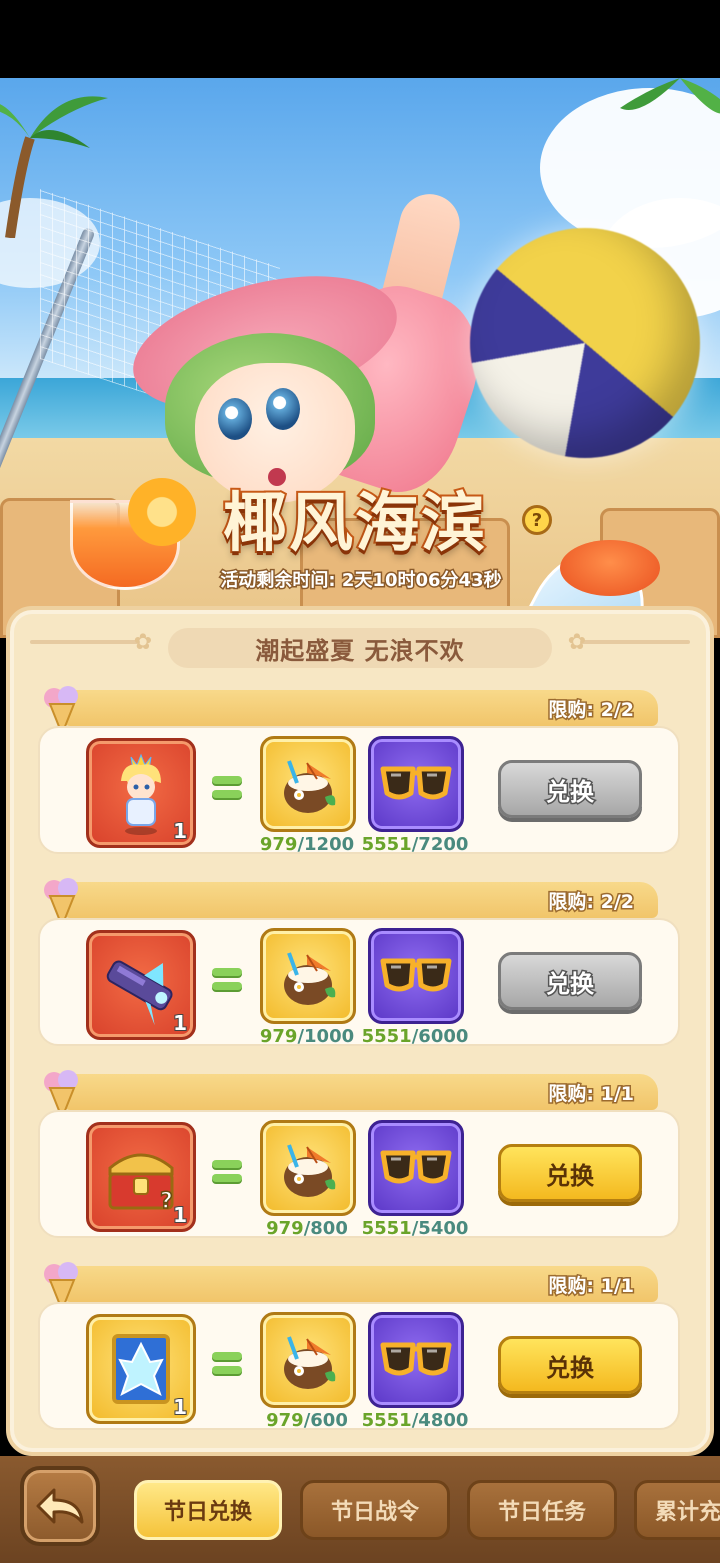 The height and width of the screenshot is (1563, 720). What do you see at coordinates (278, 581) in the screenshot?
I see `timer-label: 活动剩余时间:` at bounding box center [278, 581].